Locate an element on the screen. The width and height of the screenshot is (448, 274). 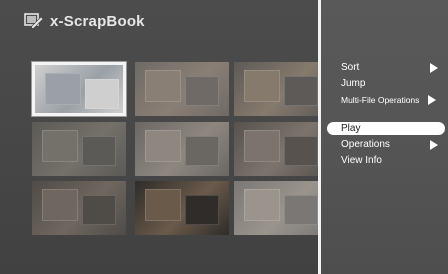
menu-item-label: Multi-File Operations is located at coordinates (380, 100).